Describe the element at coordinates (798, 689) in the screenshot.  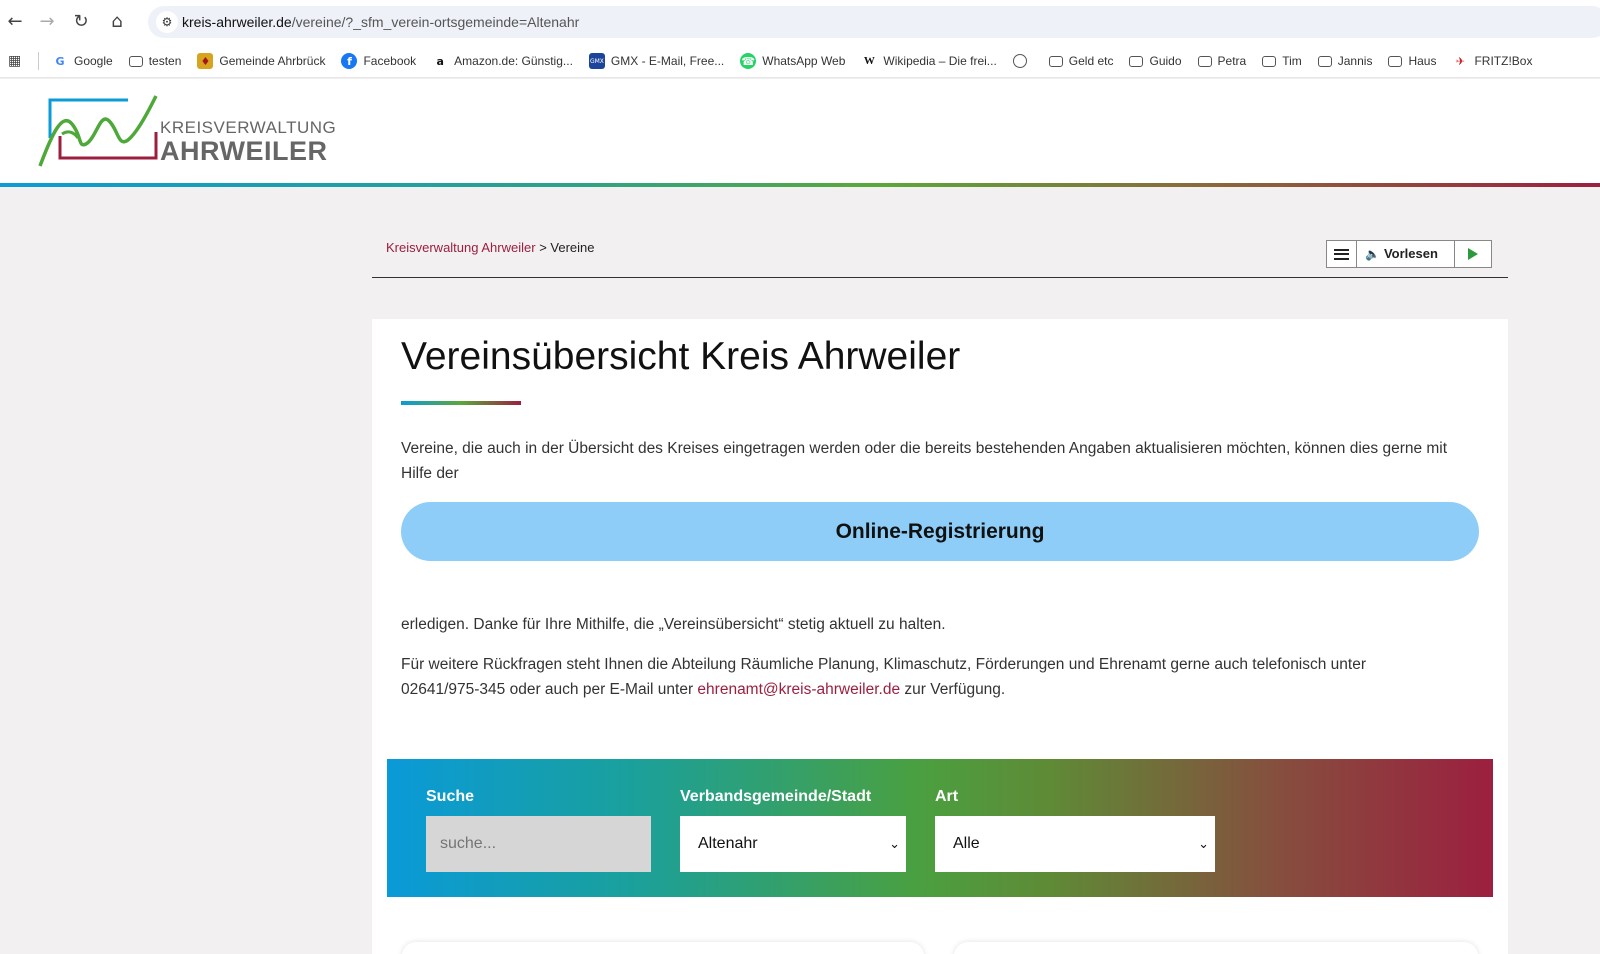
I see `contact-email-link: ehrenamt@kreis-ahrweiler.de` at that location.